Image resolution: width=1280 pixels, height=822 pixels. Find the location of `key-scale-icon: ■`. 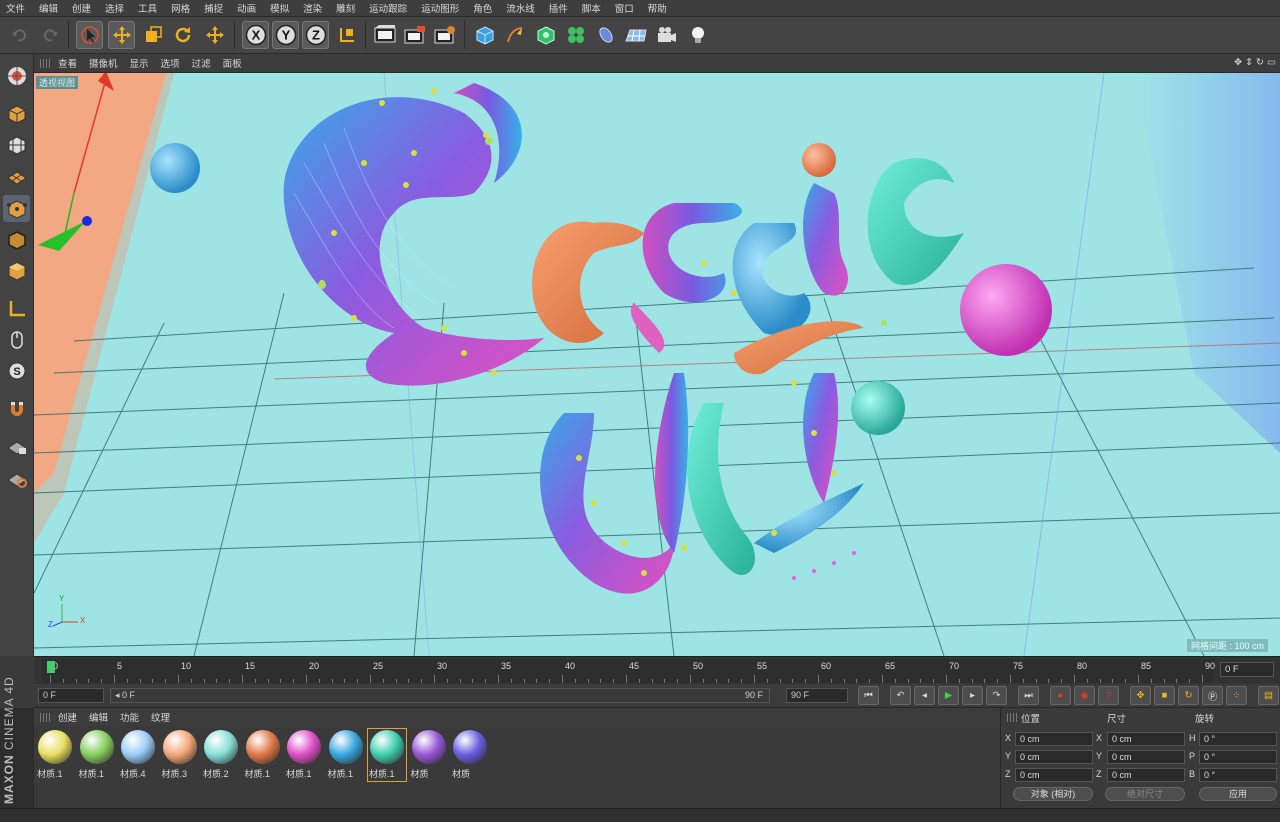

key-scale-icon: ■ is located at coordinates (1164, 695).